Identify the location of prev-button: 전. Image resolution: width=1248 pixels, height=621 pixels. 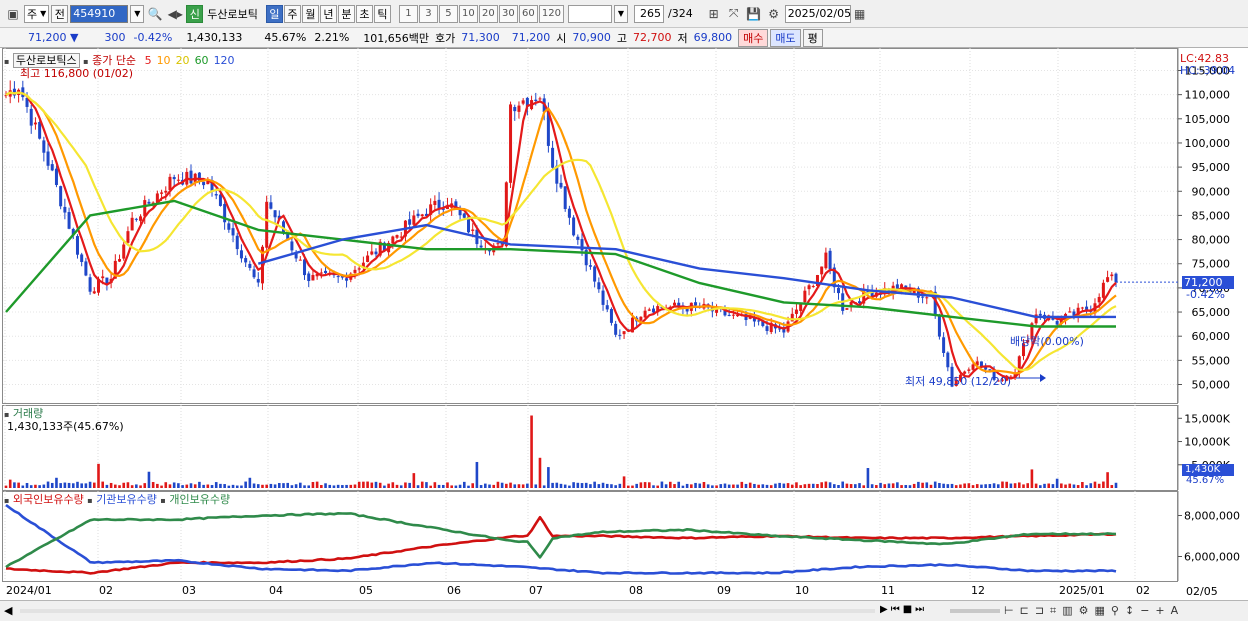
(60, 13).